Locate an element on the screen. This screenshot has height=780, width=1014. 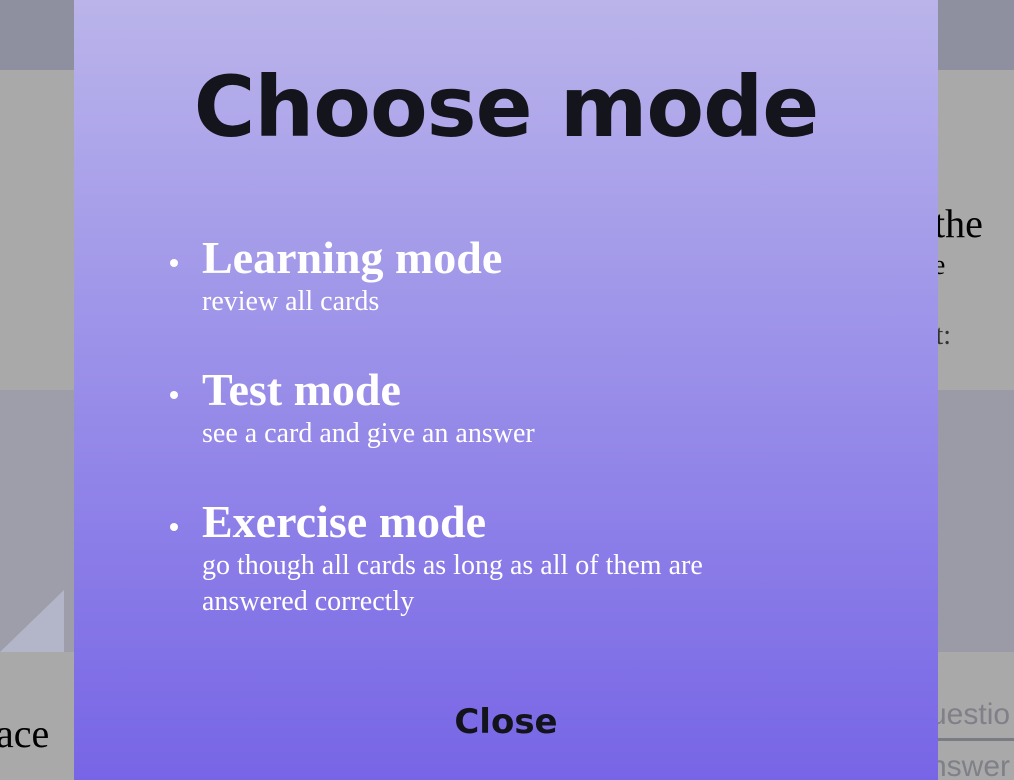
question-field-fragment: uestio is located at coordinates (974, 715).